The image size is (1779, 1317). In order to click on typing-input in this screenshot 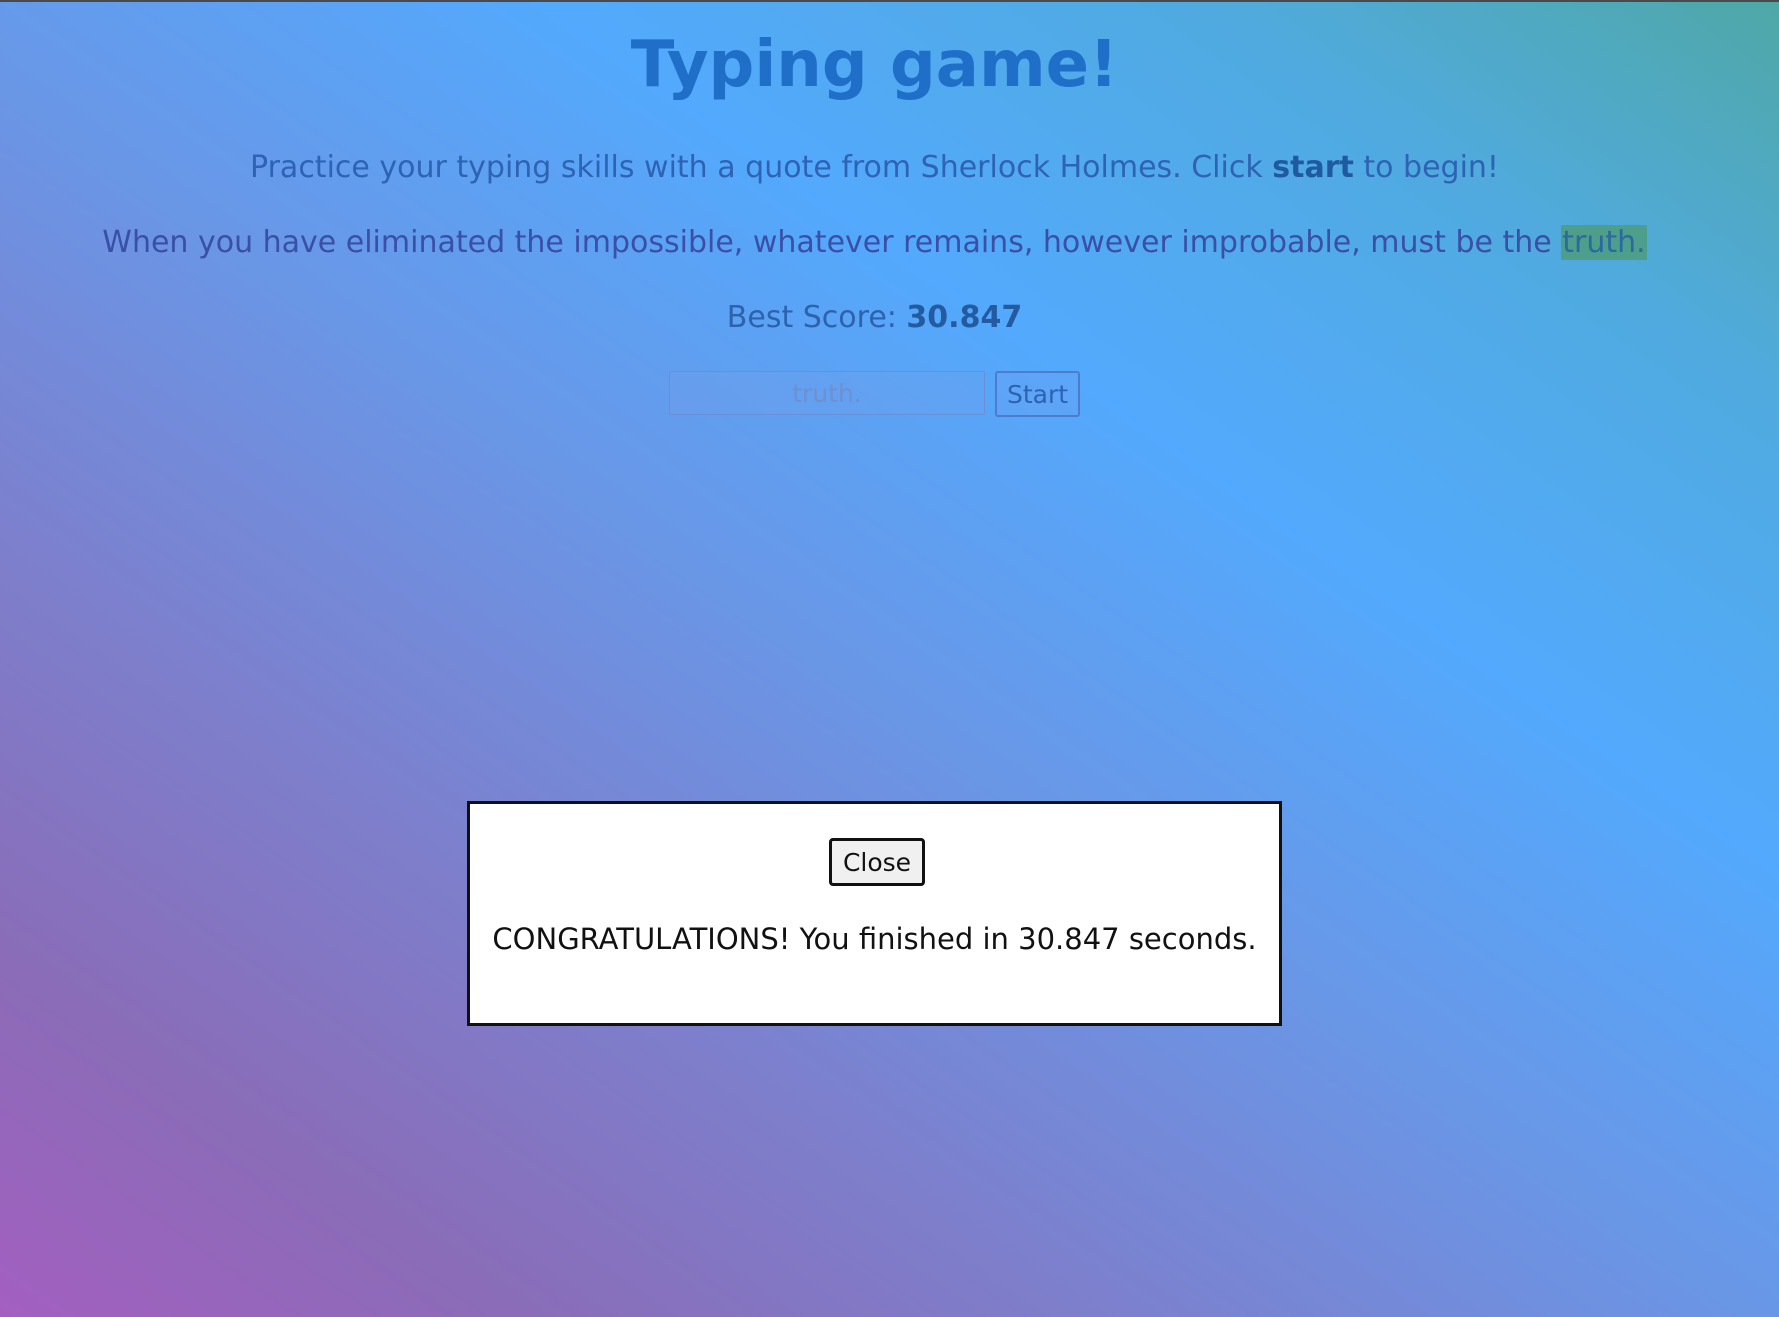, I will do `click(827, 393)`.